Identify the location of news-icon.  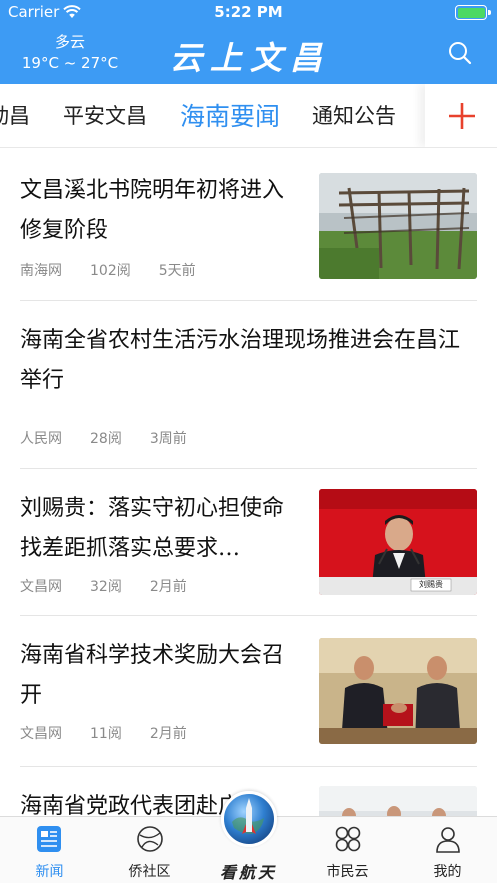
(49, 839).